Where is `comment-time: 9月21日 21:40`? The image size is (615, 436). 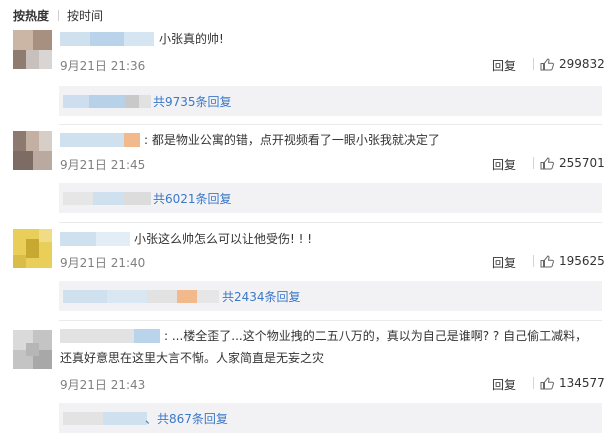 comment-time: 9月21日 21:40 is located at coordinates (103, 263).